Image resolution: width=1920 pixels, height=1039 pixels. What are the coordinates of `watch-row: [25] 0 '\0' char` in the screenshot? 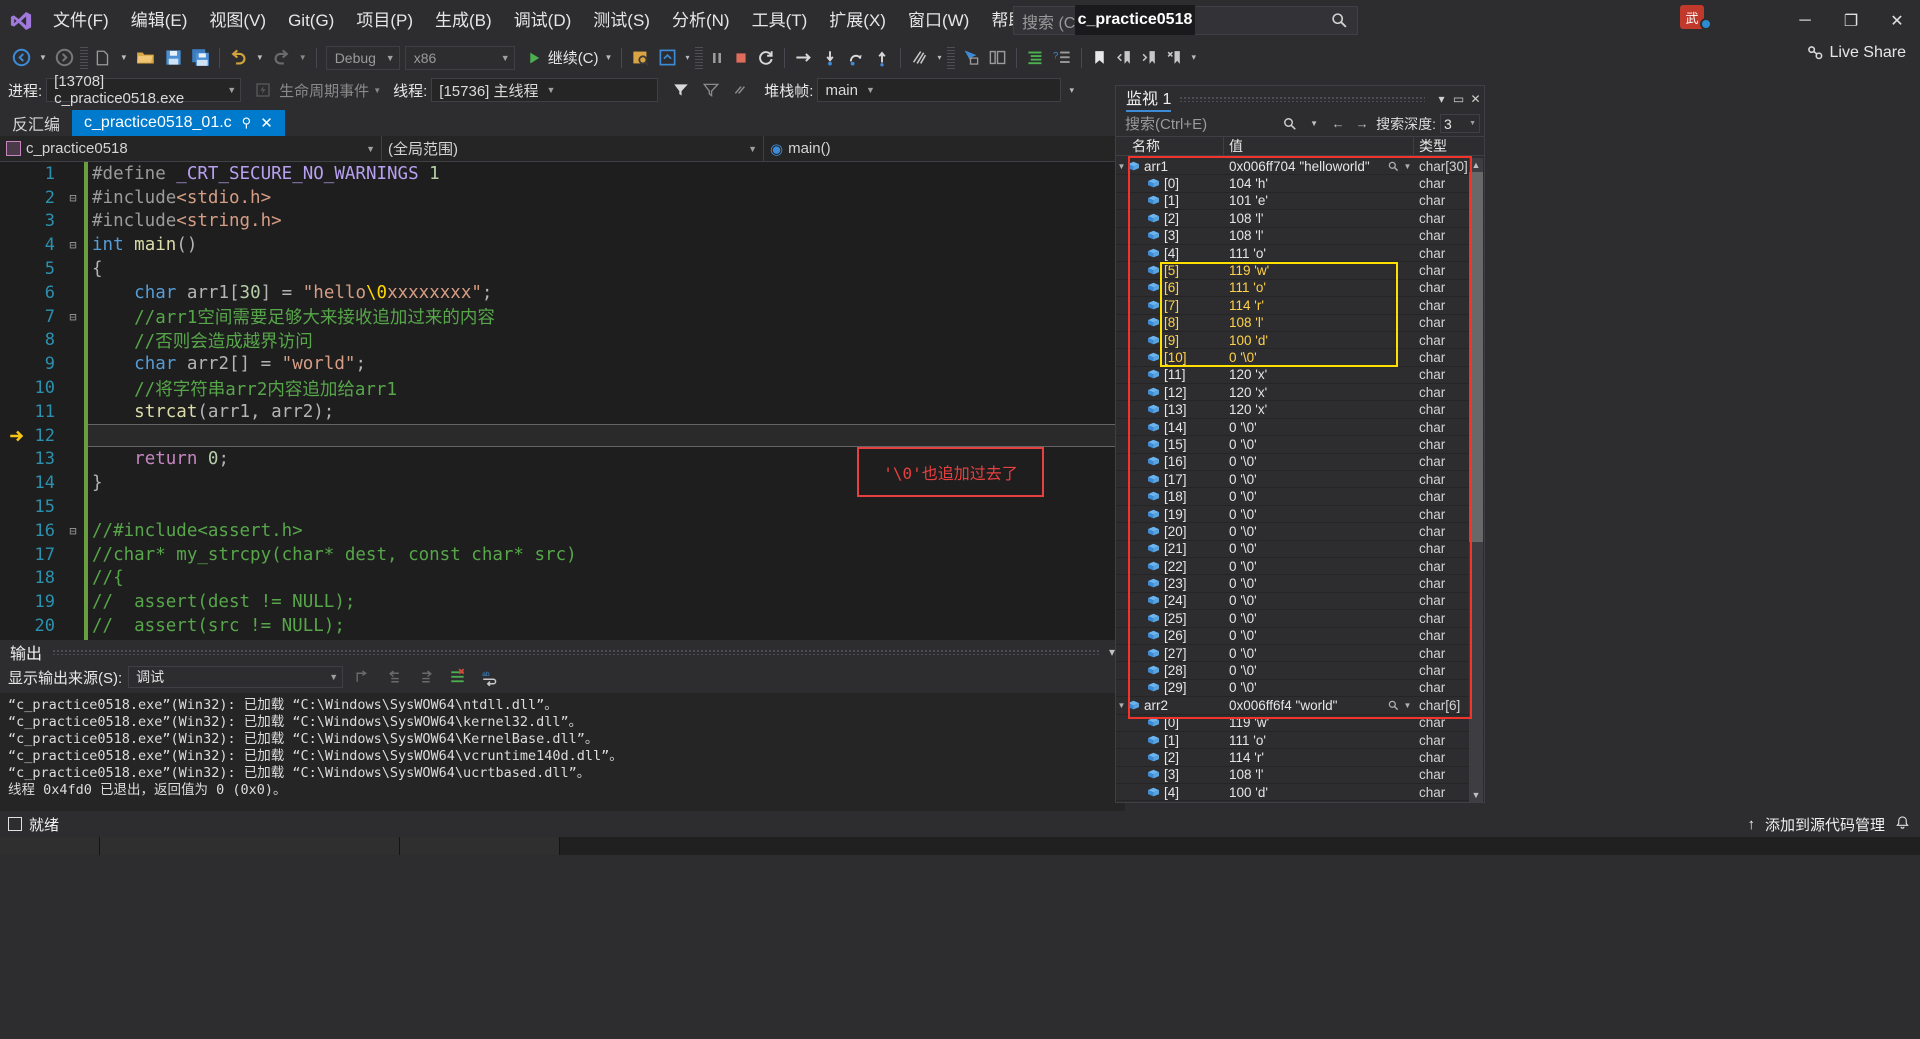 It's located at (1300, 619).